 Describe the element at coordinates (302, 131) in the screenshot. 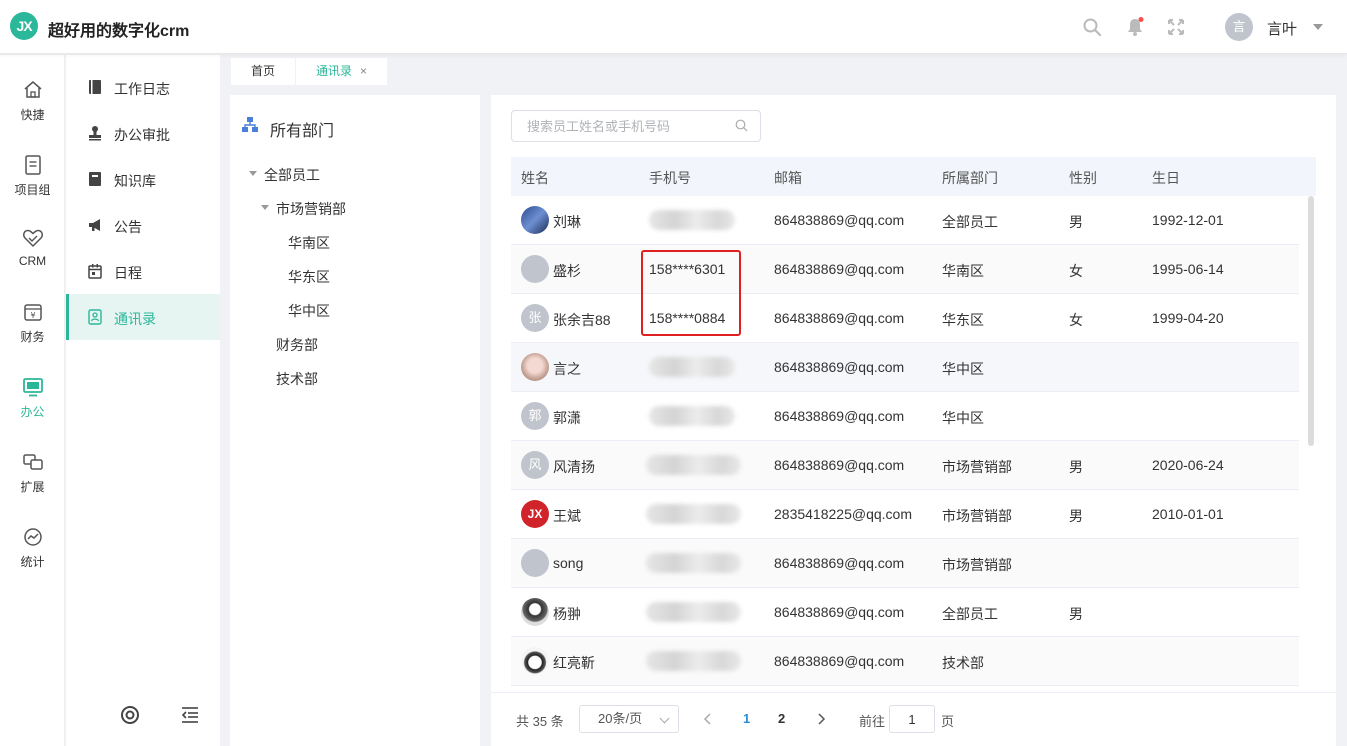

I see `department-title: 所有部门` at that location.